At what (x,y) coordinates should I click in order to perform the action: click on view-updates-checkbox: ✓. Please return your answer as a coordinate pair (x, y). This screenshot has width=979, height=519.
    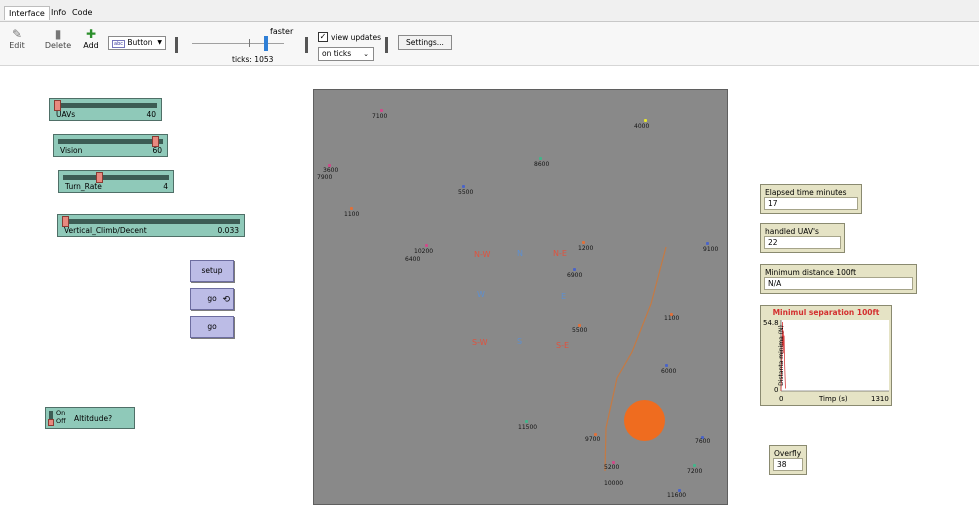
    Looking at the image, I should click on (323, 37).